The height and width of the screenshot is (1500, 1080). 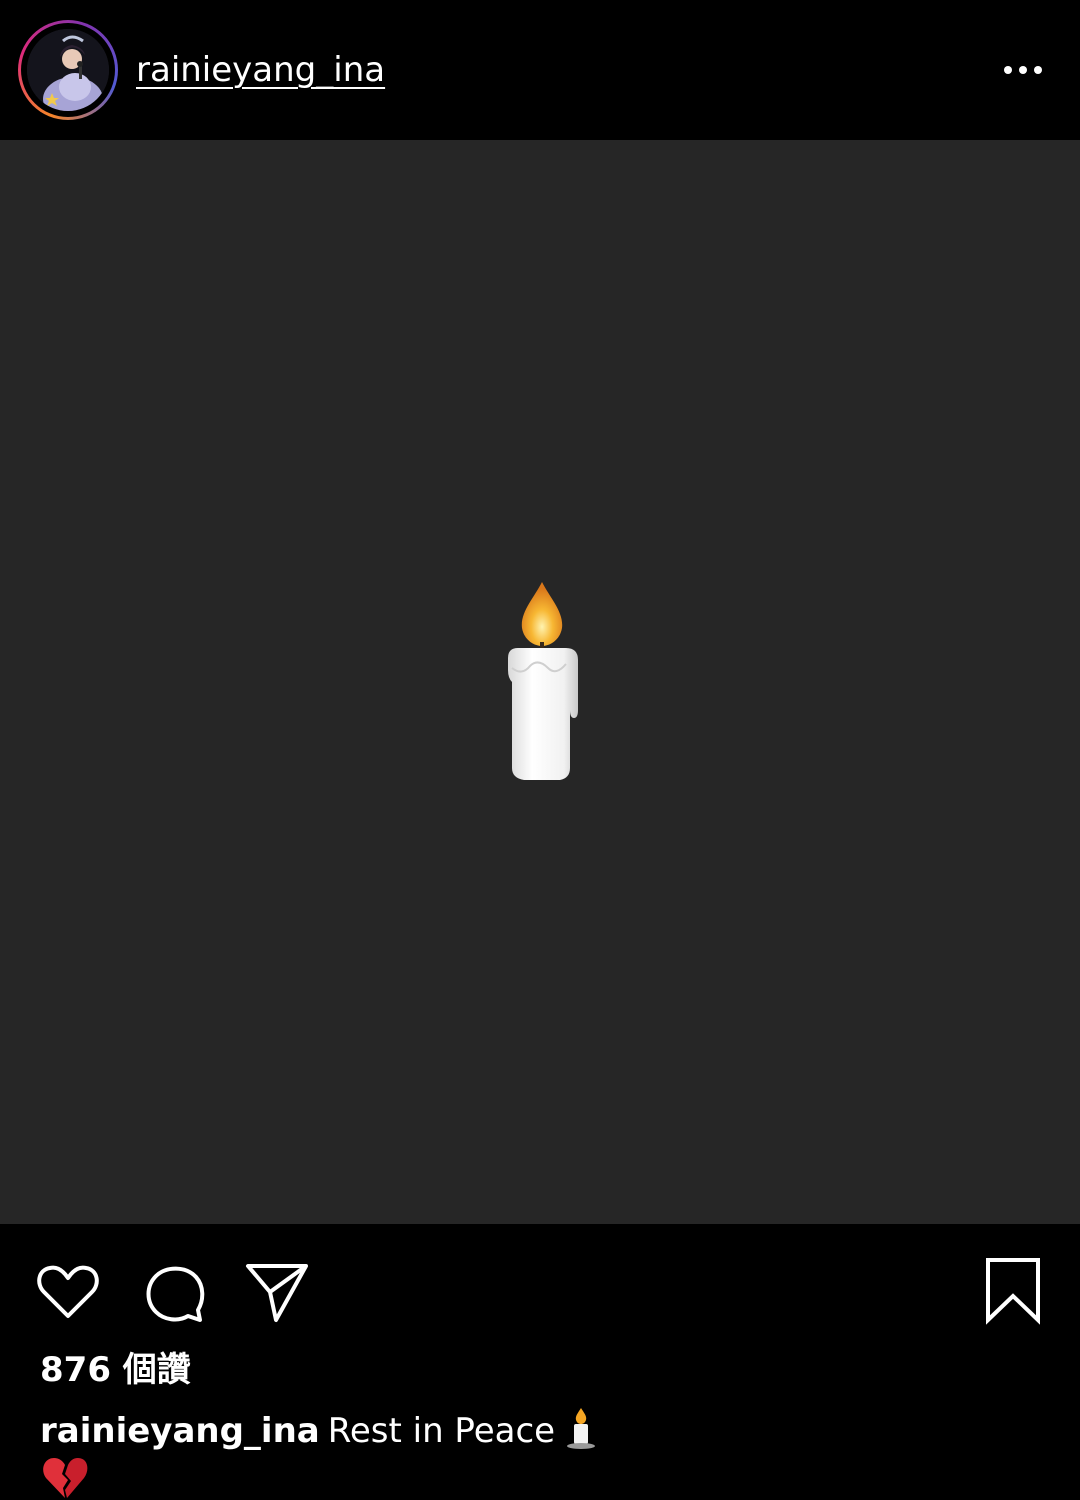 I want to click on likes-count: 876 個讚, so click(x=115, y=1370).